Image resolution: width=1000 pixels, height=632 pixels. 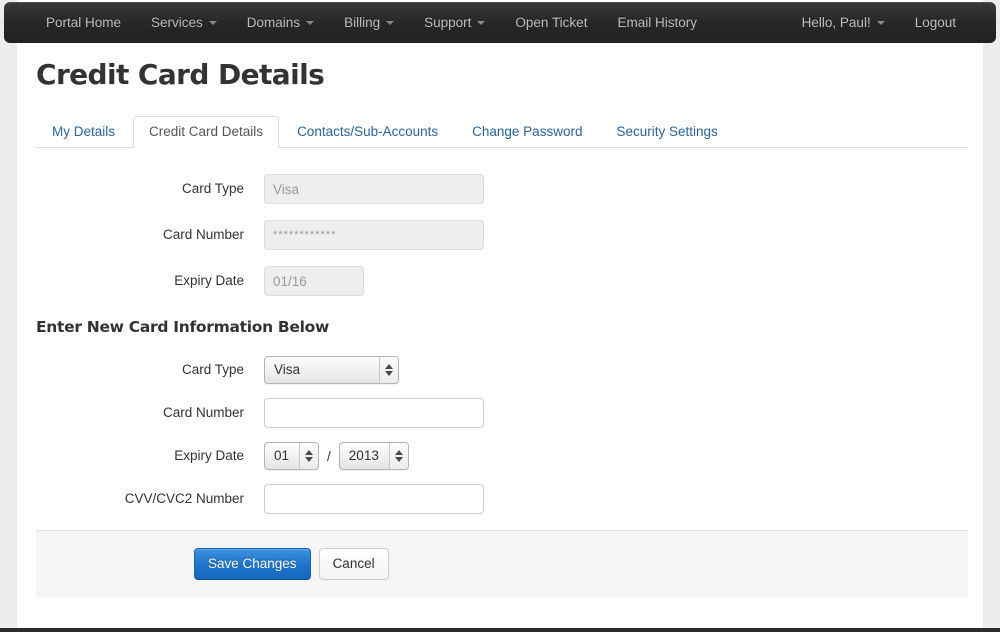 I want to click on tab-label: Contacts/Sub-Accounts, so click(x=368, y=131).